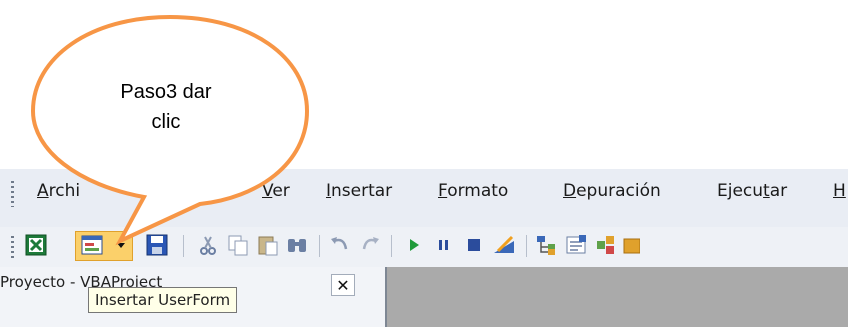  I want to click on project-explorer-icon, so click(546, 245).